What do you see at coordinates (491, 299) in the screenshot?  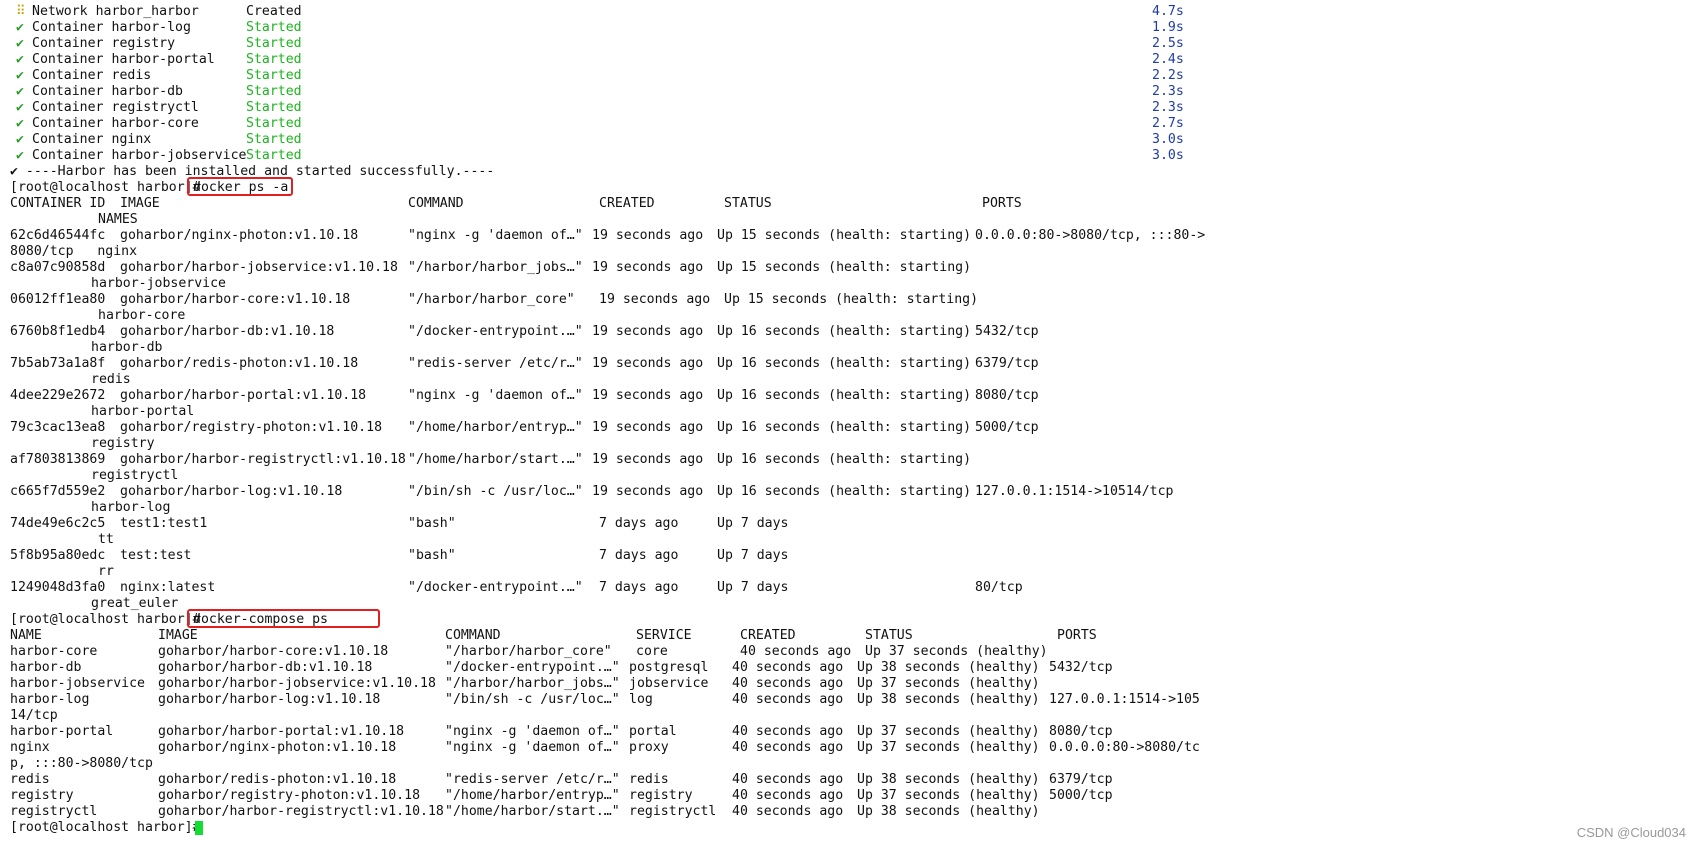 I see `container-command: "/harbor/harbor_core"` at bounding box center [491, 299].